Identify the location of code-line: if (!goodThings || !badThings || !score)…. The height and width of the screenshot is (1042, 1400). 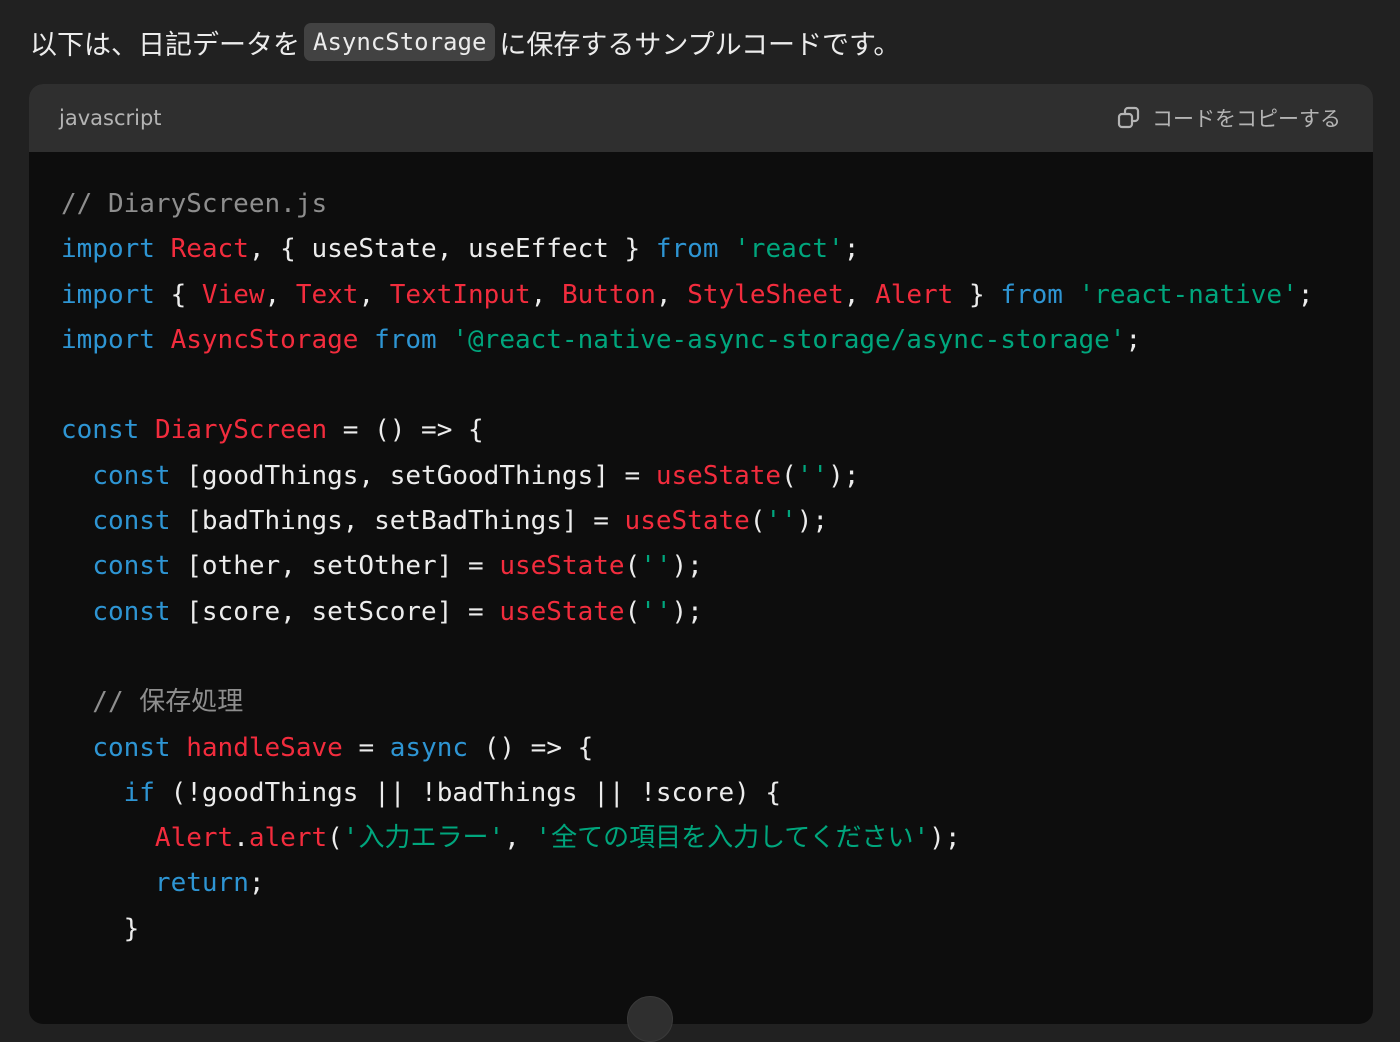
(717, 793).